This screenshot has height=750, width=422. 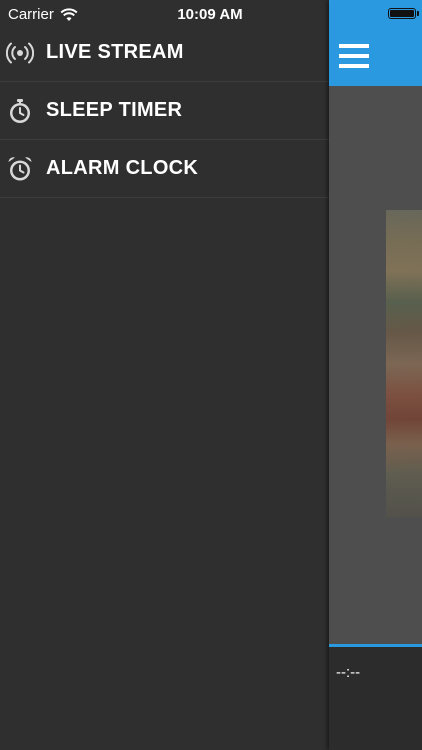 I want to click on battery-tip, so click(x=418, y=13).